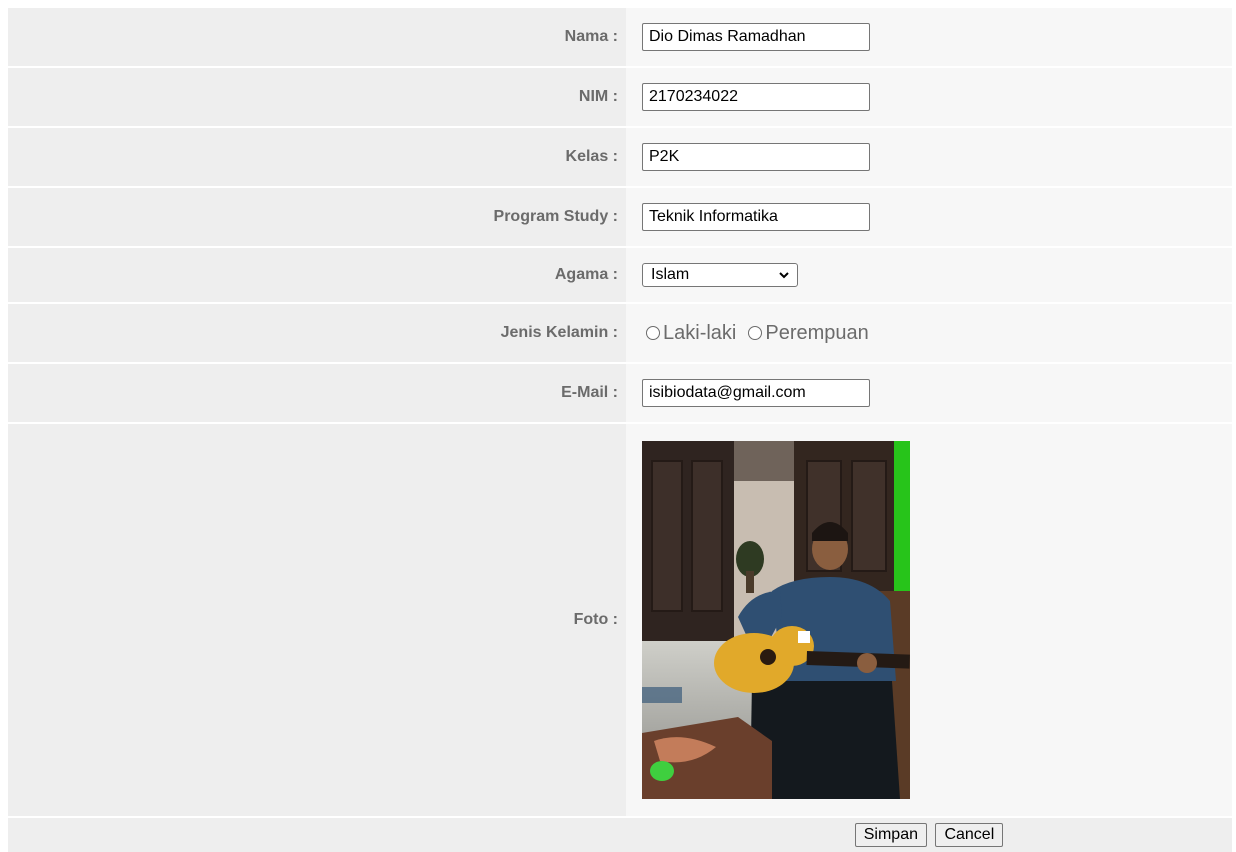  Describe the element at coordinates (929, 394) in the screenshot. I see `email-cell` at that location.